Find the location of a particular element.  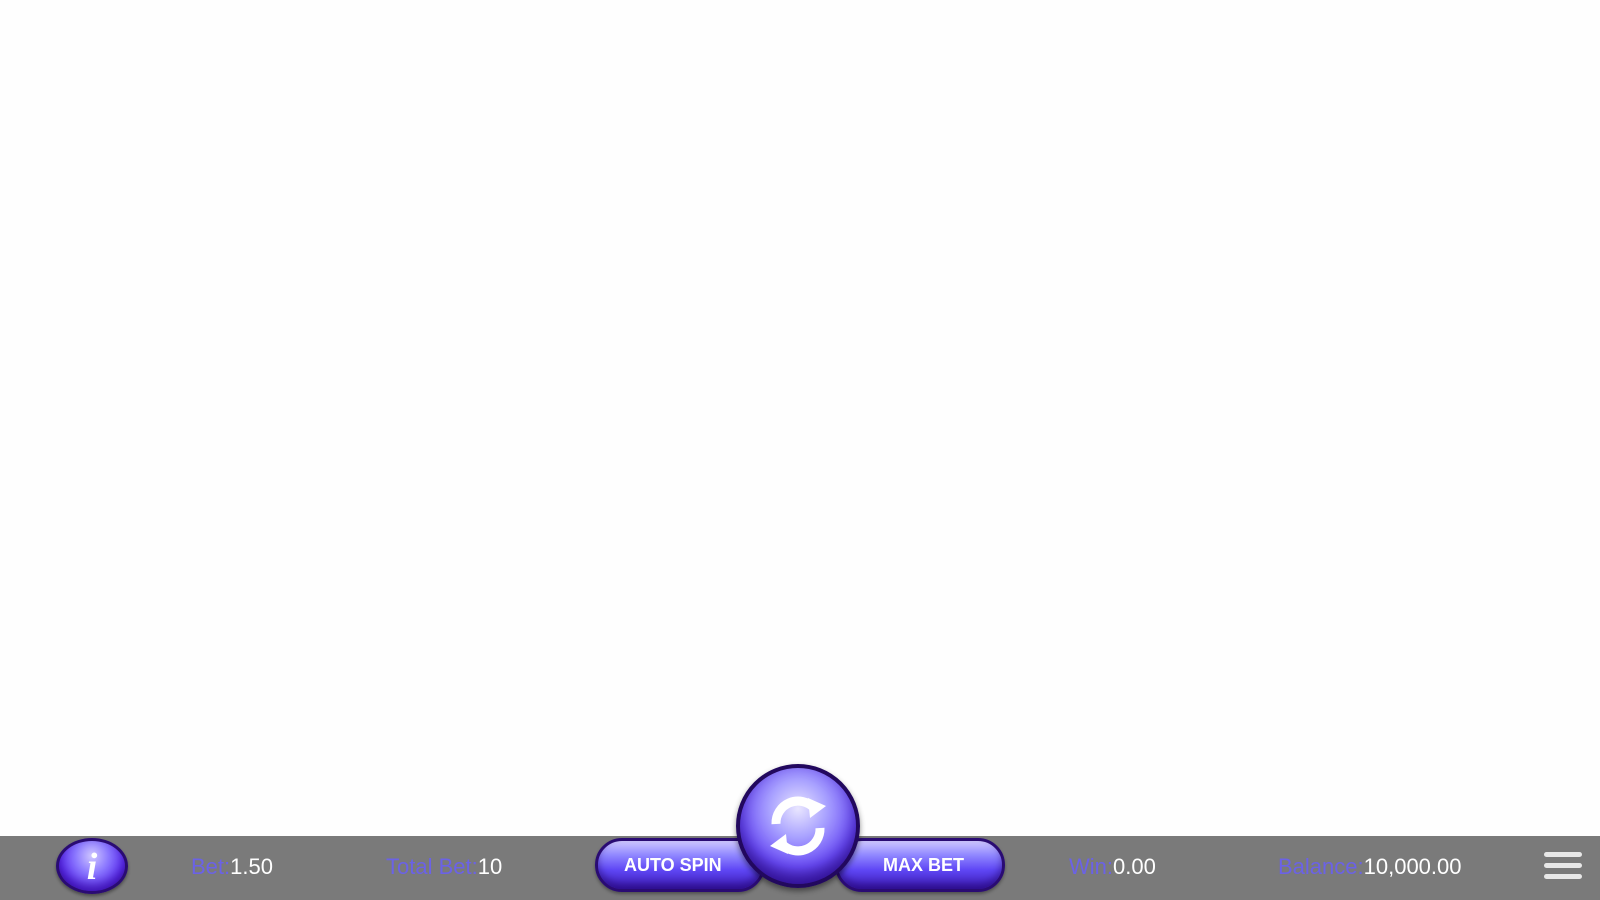

win-display: Win:0.00 is located at coordinates (1112, 867).